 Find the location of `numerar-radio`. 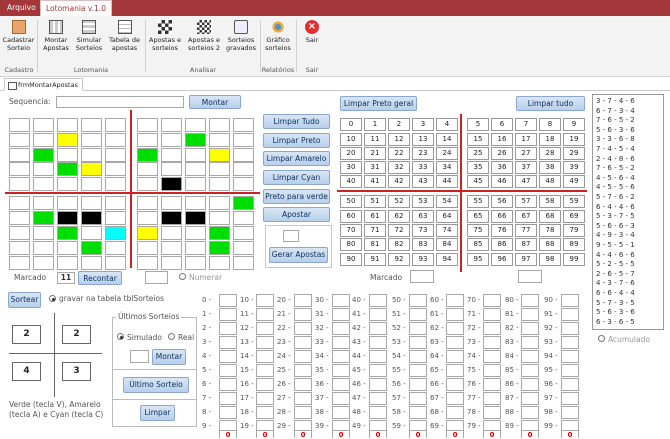

numerar-radio is located at coordinates (182, 276).